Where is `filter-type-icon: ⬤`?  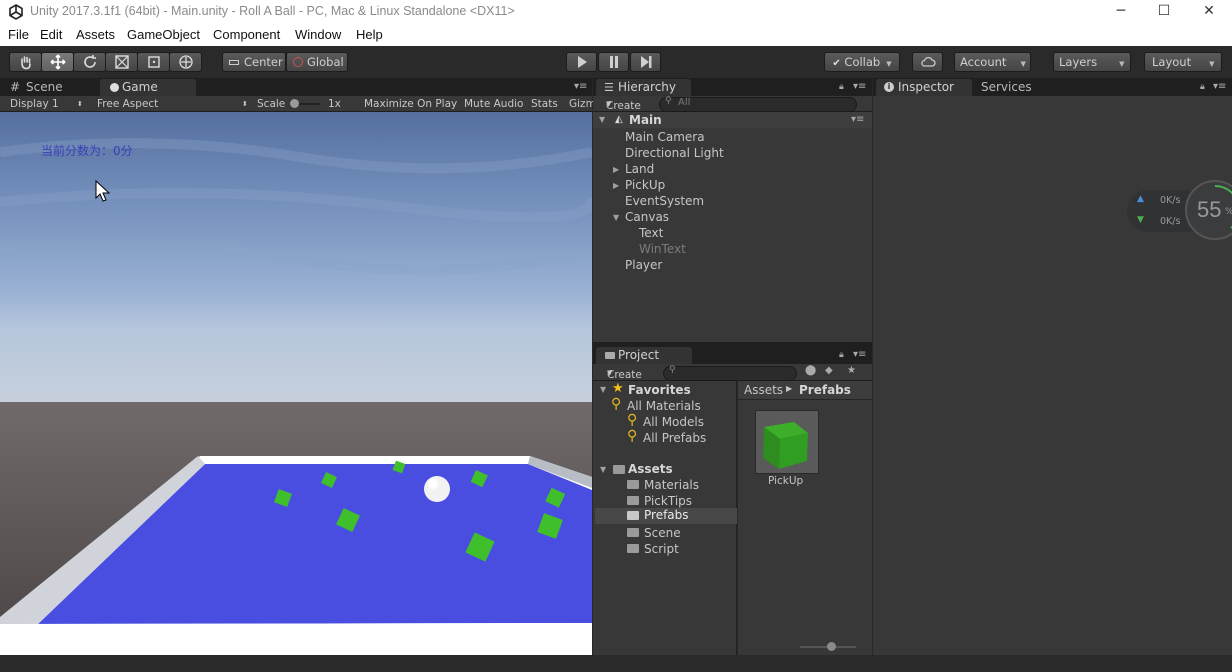 filter-type-icon: ⬤ is located at coordinates (810, 370).